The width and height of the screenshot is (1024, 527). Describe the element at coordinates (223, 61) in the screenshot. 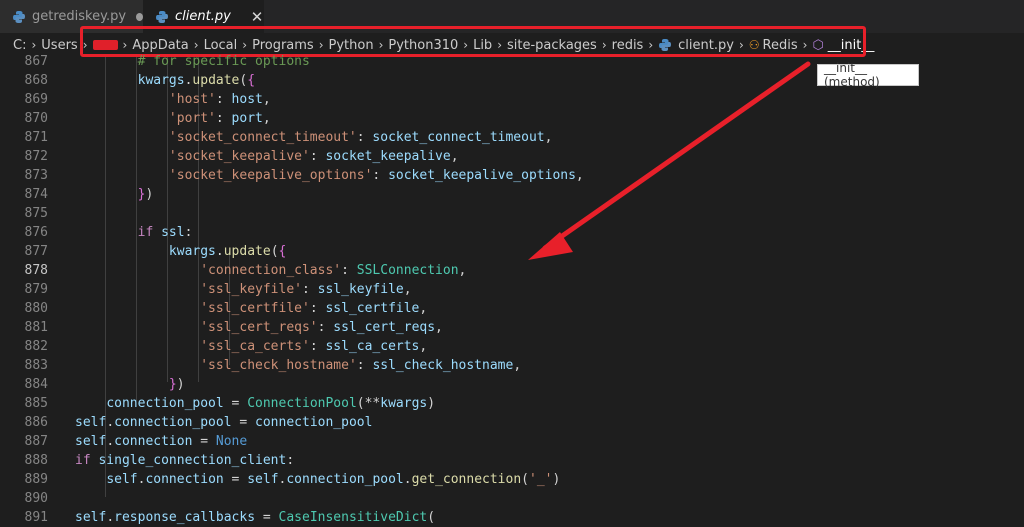

I see `code-text: # for specific options` at that location.